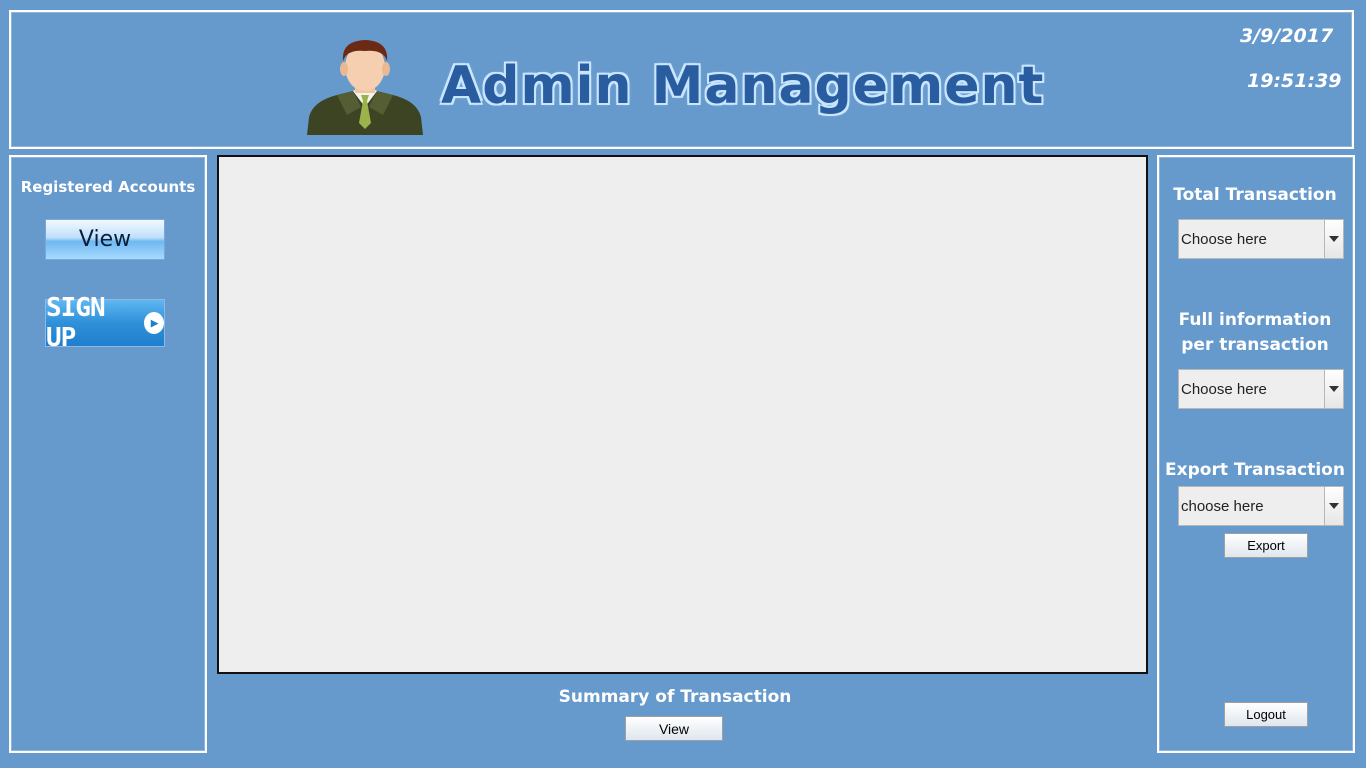 Image resolution: width=1366 pixels, height=768 pixels. Describe the element at coordinates (743, 86) in the screenshot. I see `page-title: Admin Management` at that location.